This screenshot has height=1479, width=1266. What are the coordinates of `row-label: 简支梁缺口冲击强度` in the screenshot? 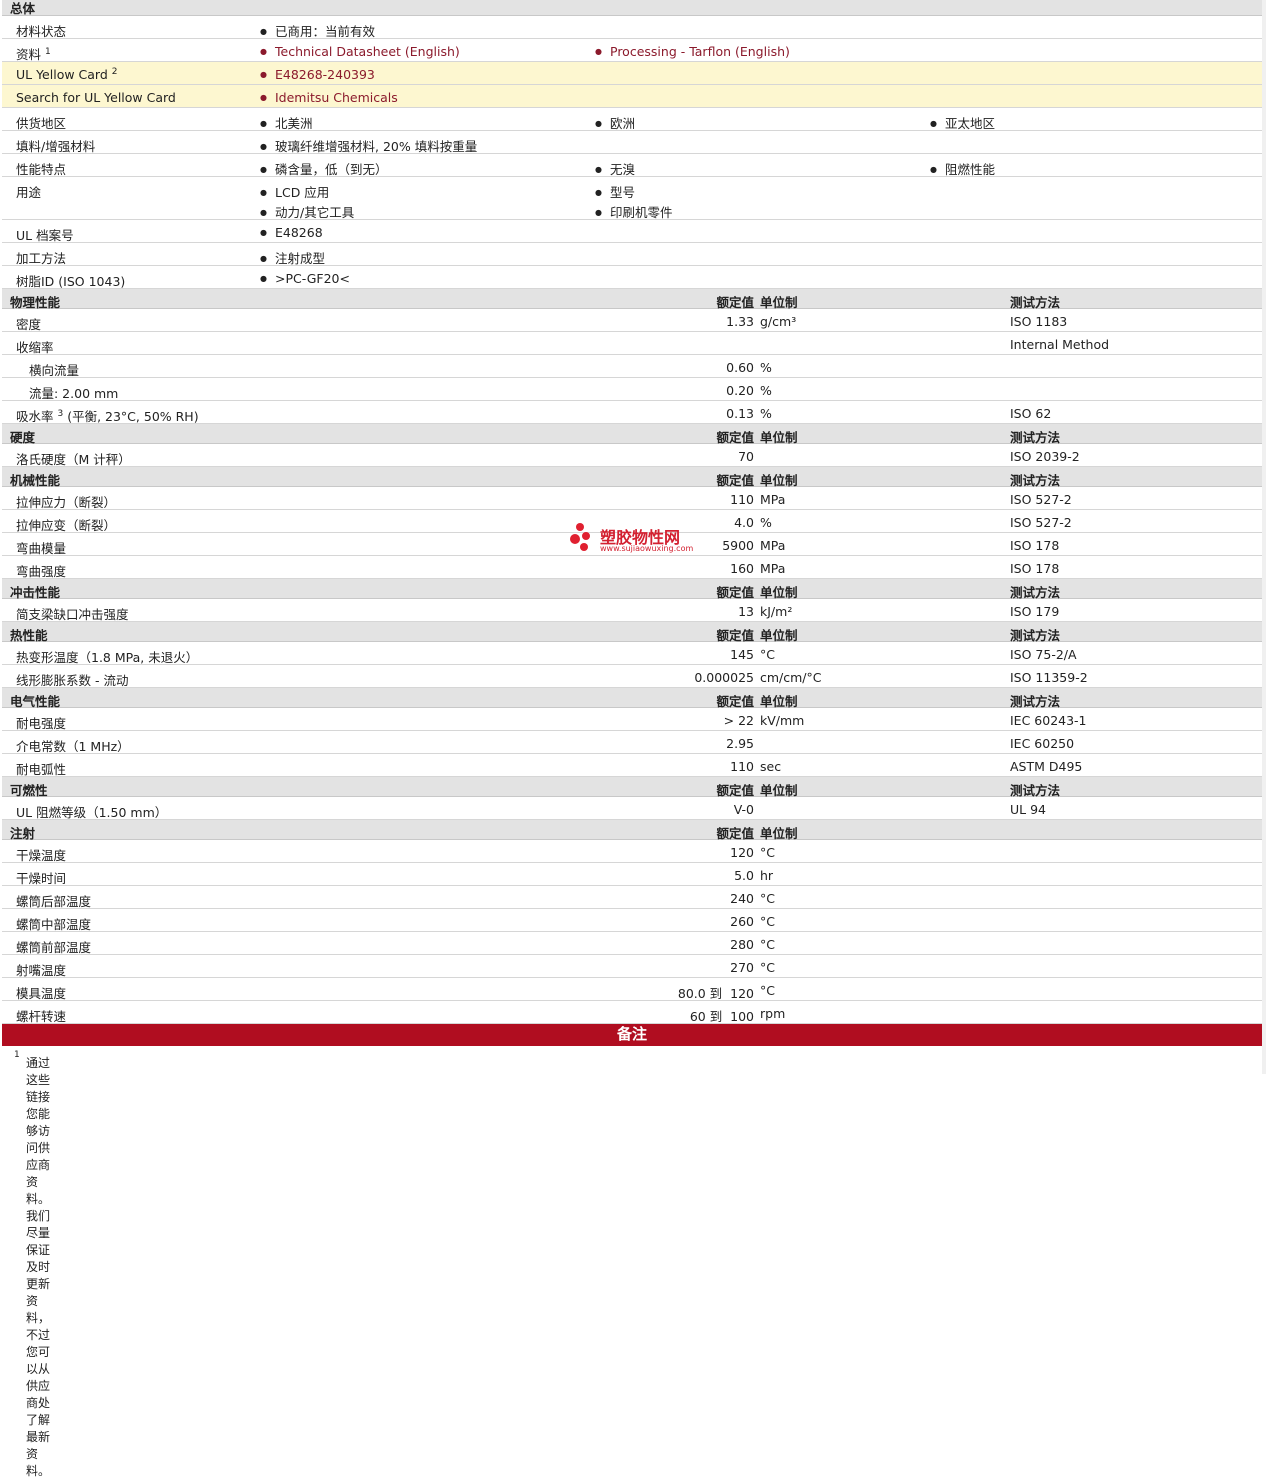 It's located at (72, 614).